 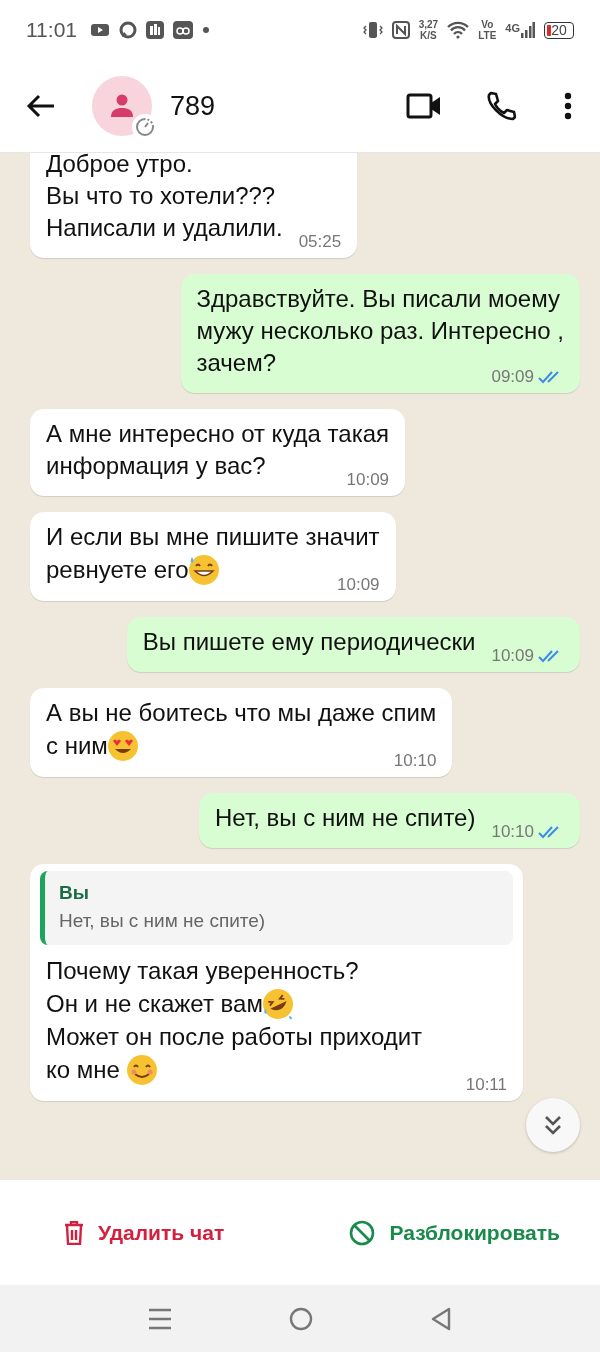 What do you see at coordinates (203, 570) in the screenshot?
I see `emoji-sweat-smile-icon` at bounding box center [203, 570].